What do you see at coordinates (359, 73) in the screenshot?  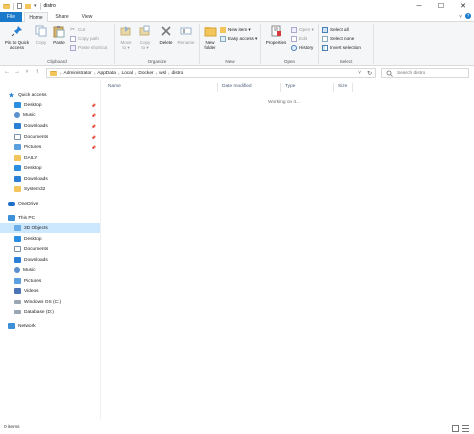 I see `address-dropdown-icon: ˅` at bounding box center [359, 73].